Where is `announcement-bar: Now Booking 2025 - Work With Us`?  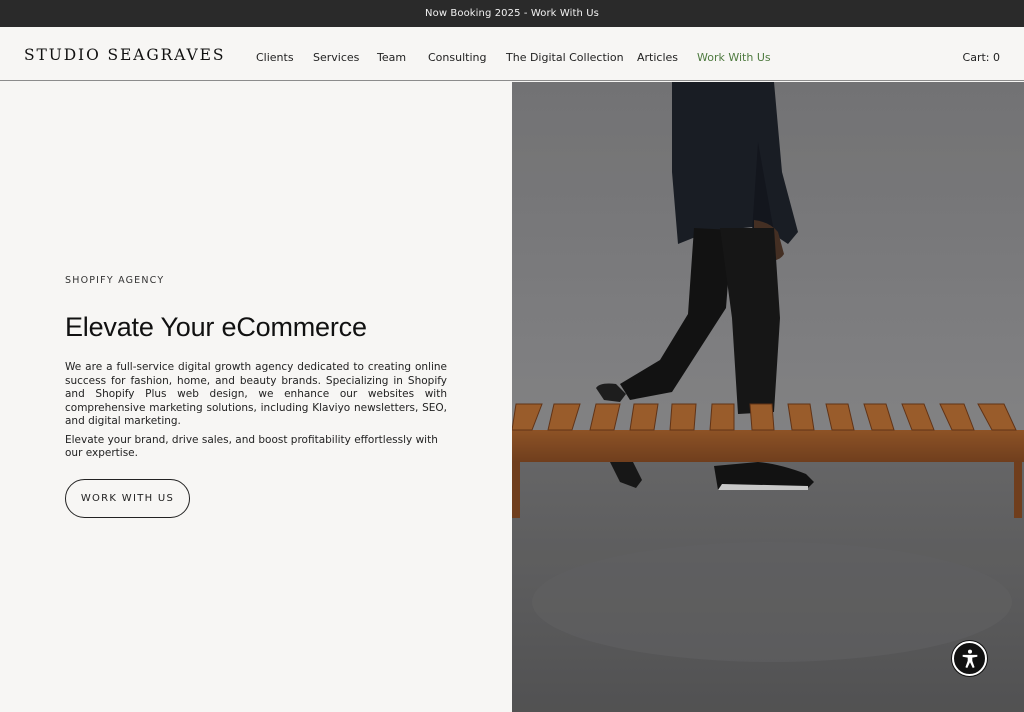
announcement-bar: Now Booking 2025 - Work With Us is located at coordinates (512, 13).